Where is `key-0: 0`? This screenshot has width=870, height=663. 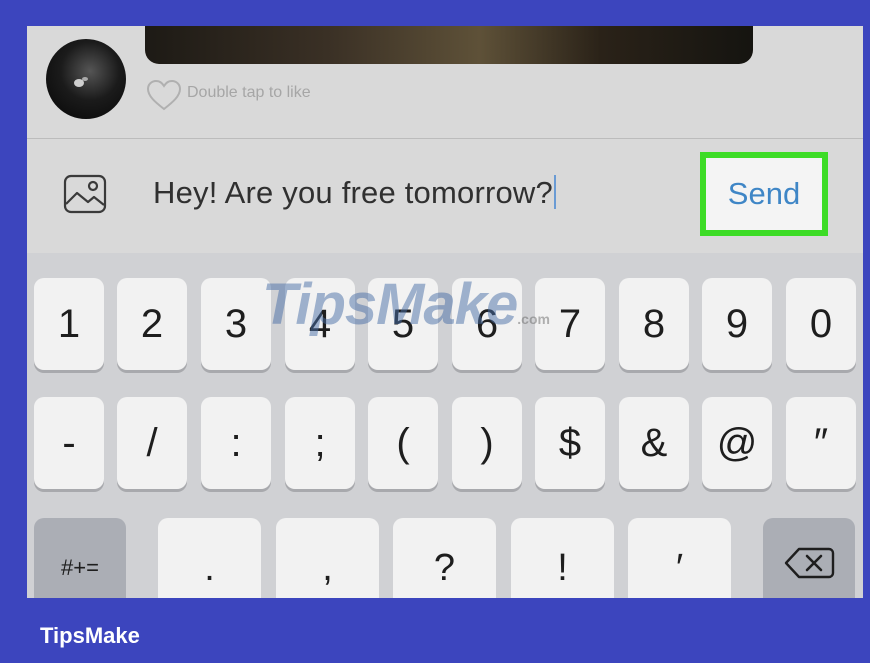 key-0: 0 is located at coordinates (821, 324).